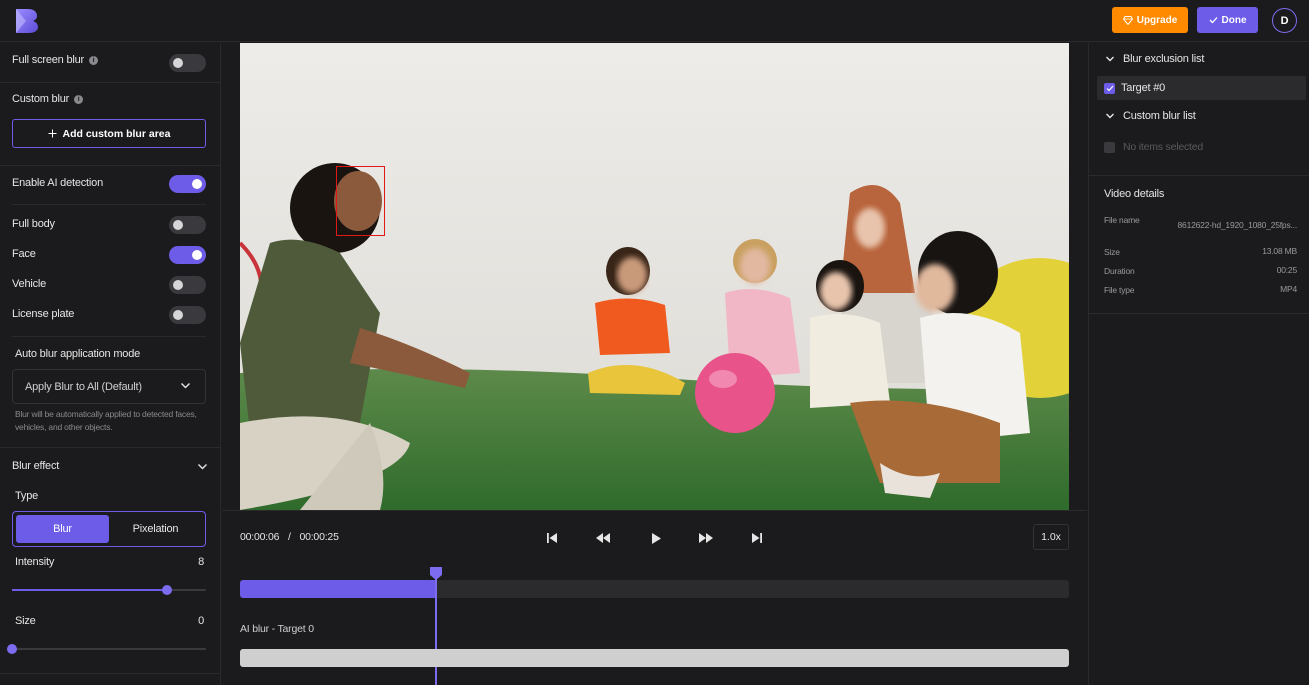 This screenshot has width=1309, height=685. What do you see at coordinates (52, 133) in the screenshot?
I see `plus-icon` at bounding box center [52, 133].